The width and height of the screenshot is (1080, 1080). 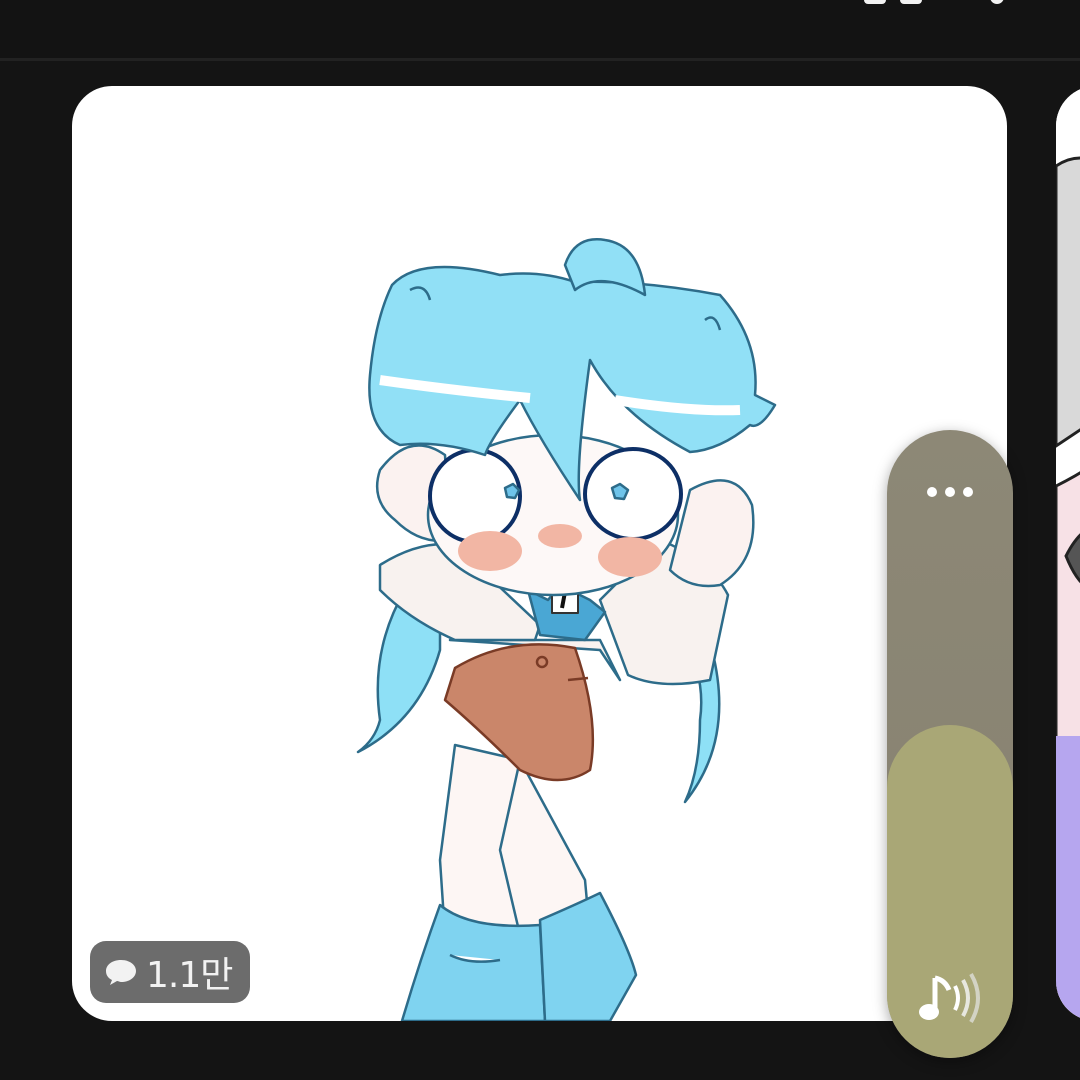 What do you see at coordinates (949, 998) in the screenshot?
I see `music-note-sound-icon` at bounding box center [949, 998].